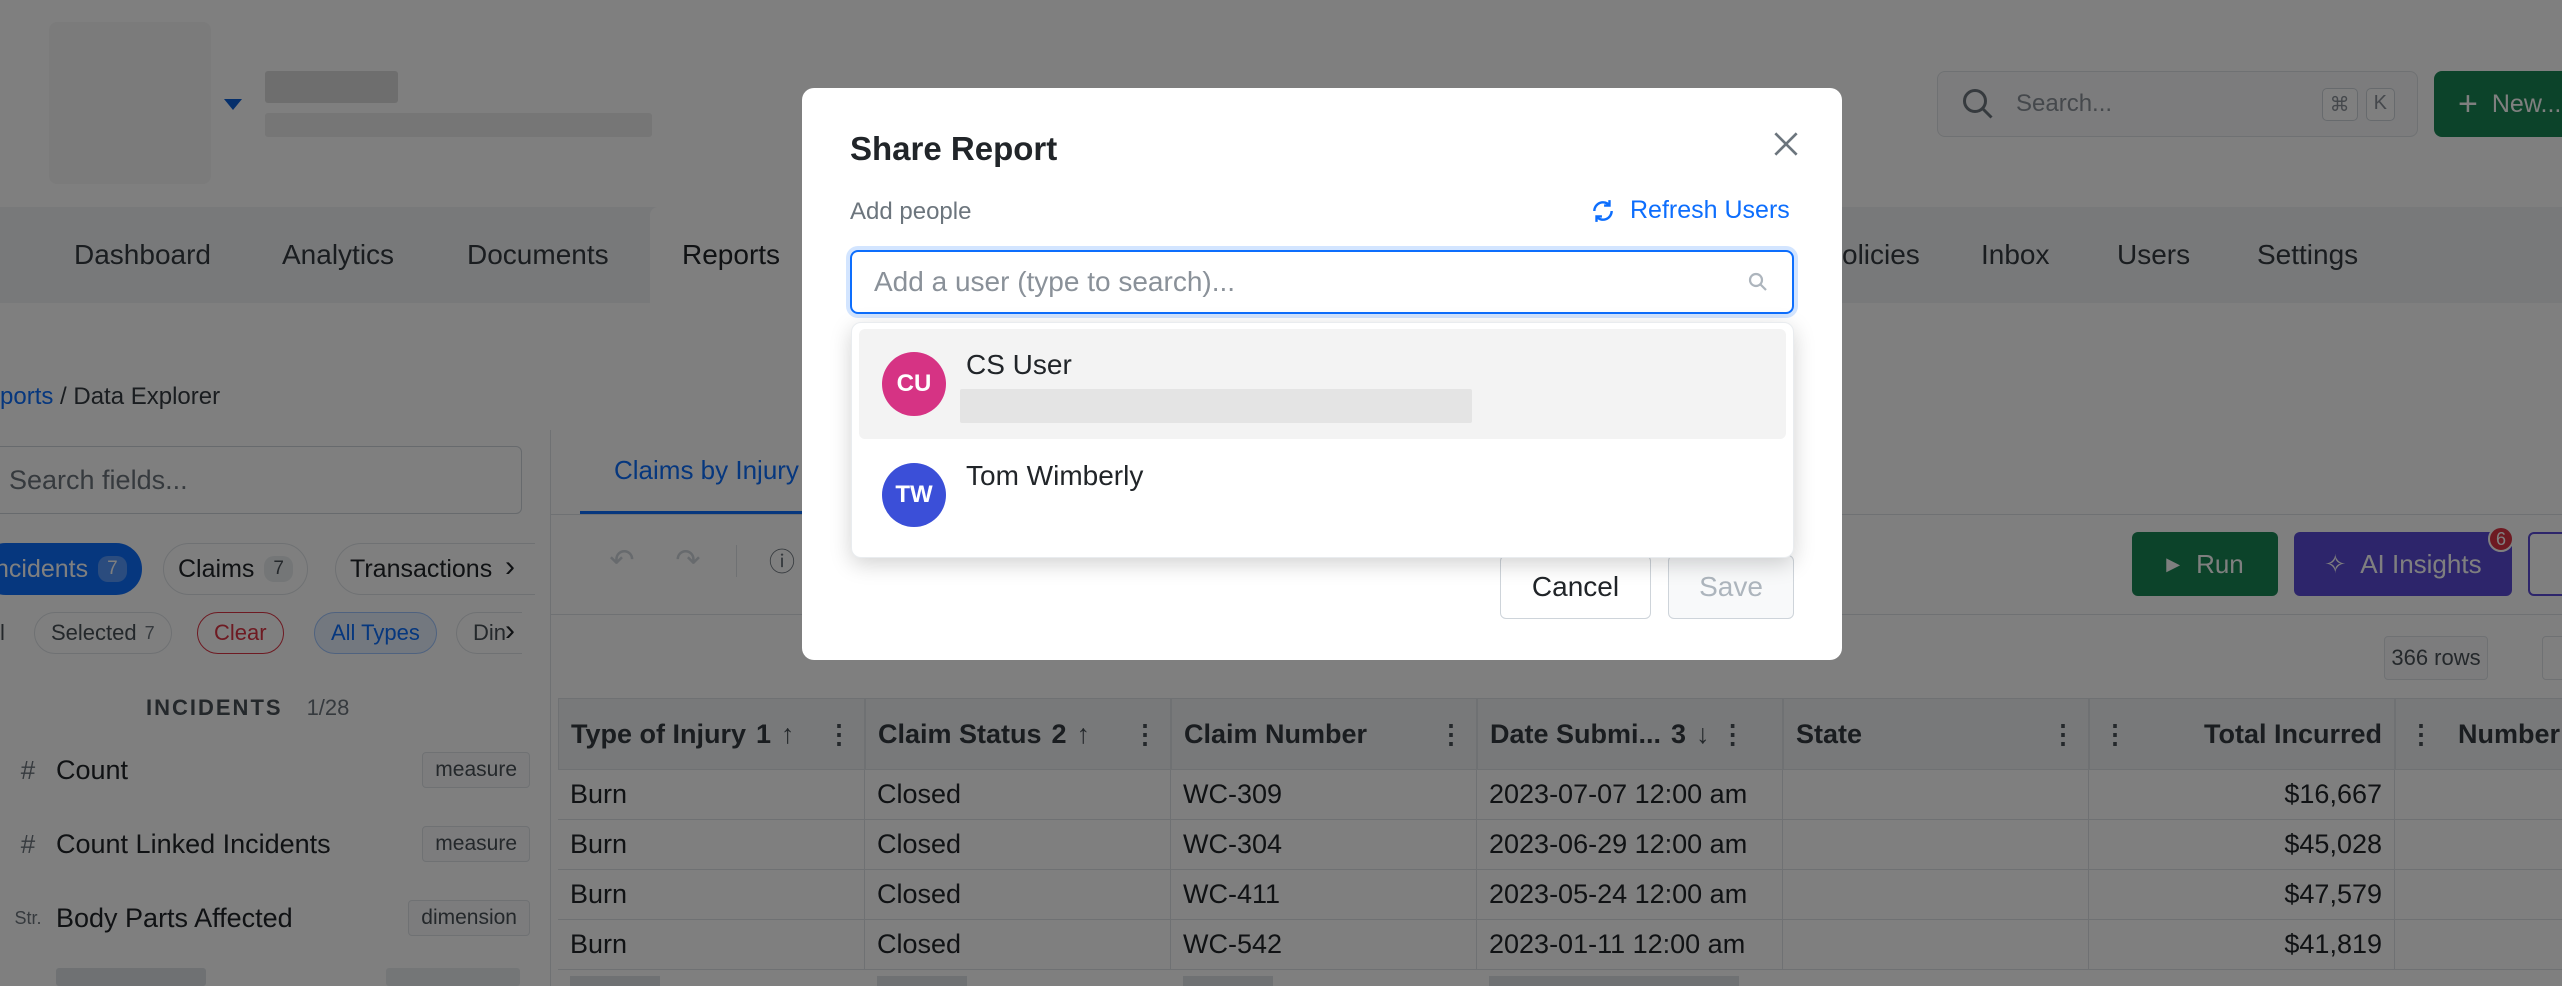 The width and height of the screenshot is (2562, 986). I want to click on close-icon, so click(1786, 144).